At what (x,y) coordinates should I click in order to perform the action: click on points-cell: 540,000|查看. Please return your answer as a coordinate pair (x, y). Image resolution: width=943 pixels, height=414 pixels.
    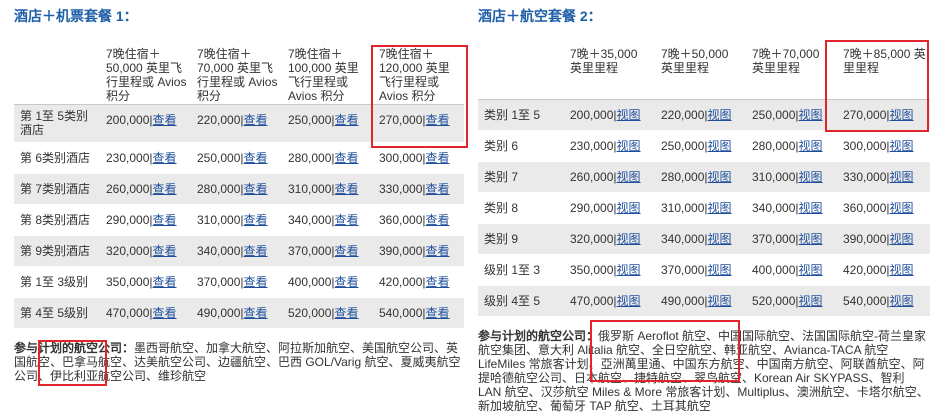
    Looking at the image, I should click on (418, 313).